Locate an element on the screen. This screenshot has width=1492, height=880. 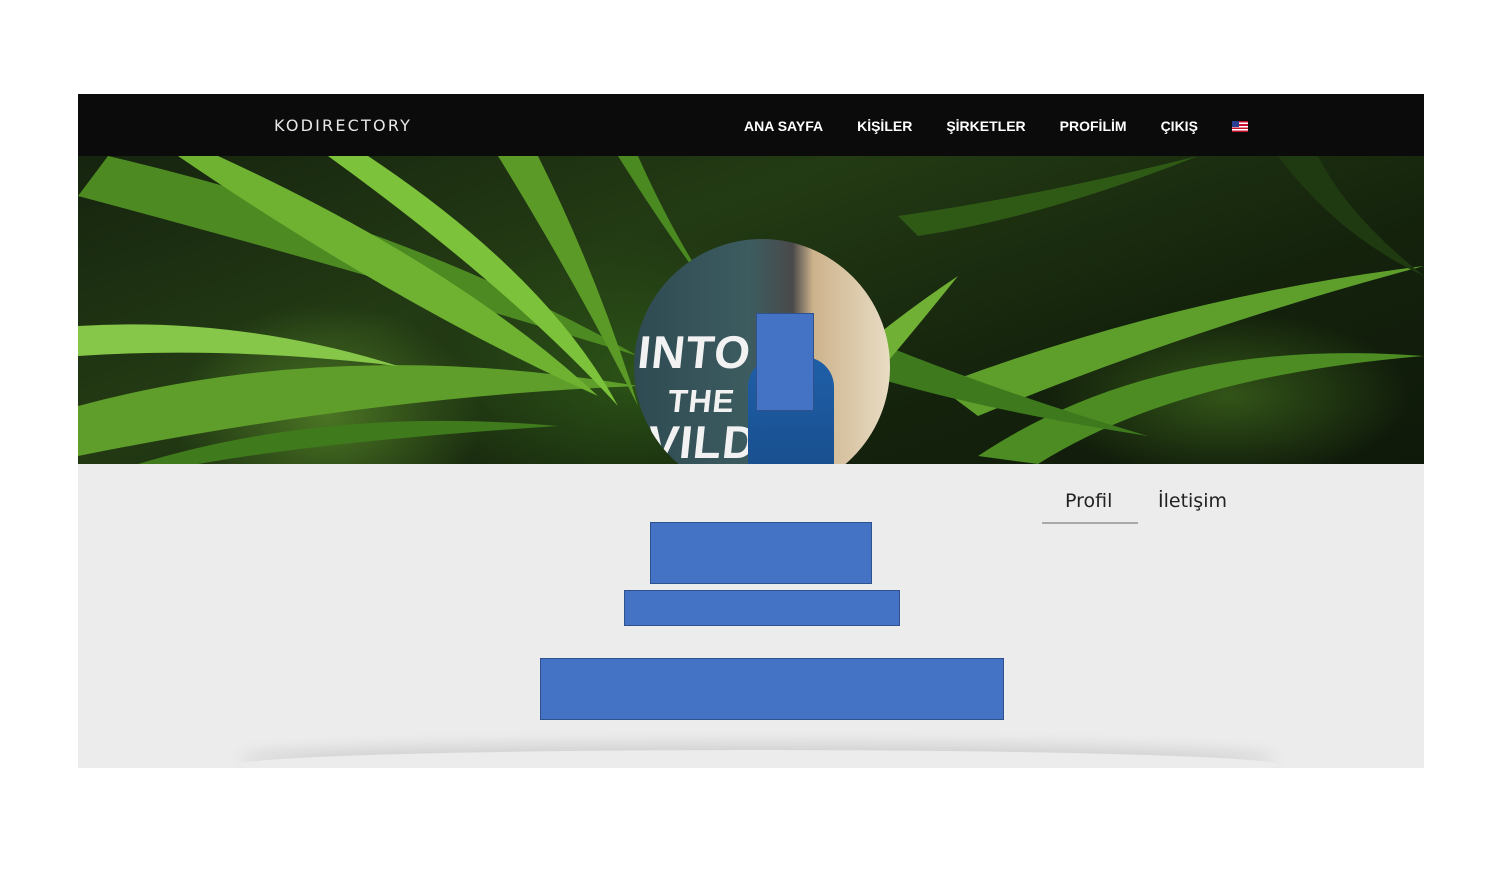
nav-item-my-profile: PROFİLİM is located at coordinates (1093, 126).